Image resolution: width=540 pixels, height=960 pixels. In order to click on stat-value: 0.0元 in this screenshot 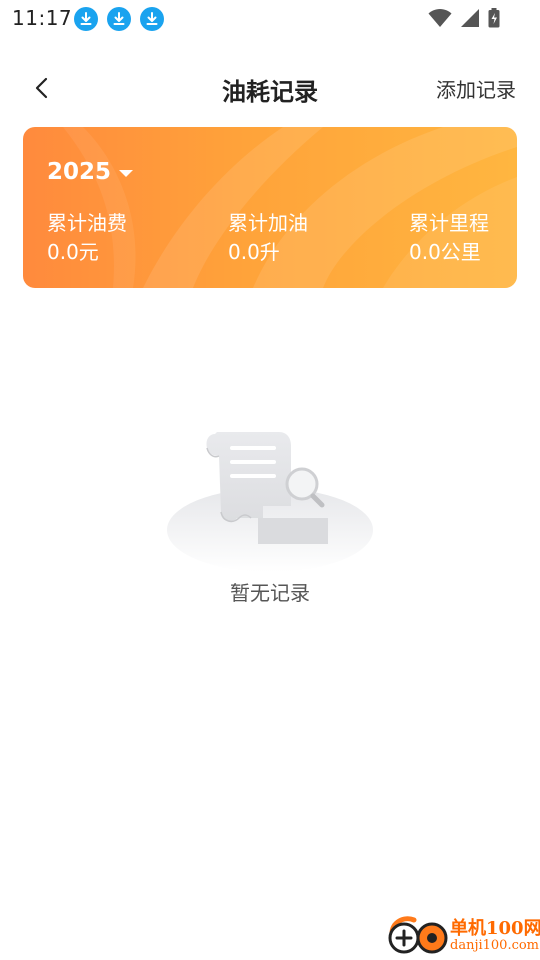, I will do `click(73, 252)`.